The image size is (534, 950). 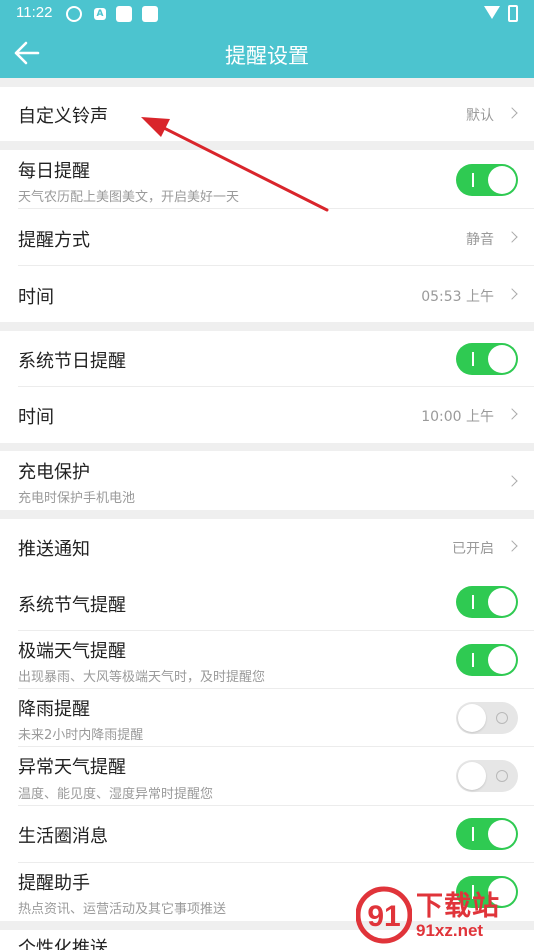 I want to click on watermark-url: 91xz.net, so click(x=450, y=930).